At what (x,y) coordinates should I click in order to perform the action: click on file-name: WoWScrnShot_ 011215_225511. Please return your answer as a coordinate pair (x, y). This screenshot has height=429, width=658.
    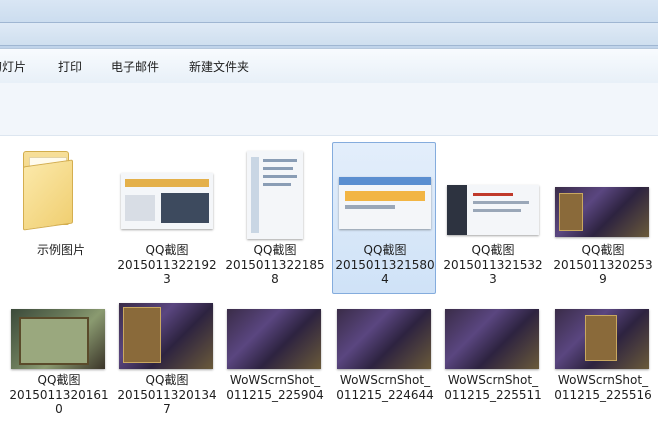
    Looking at the image, I should click on (493, 387).